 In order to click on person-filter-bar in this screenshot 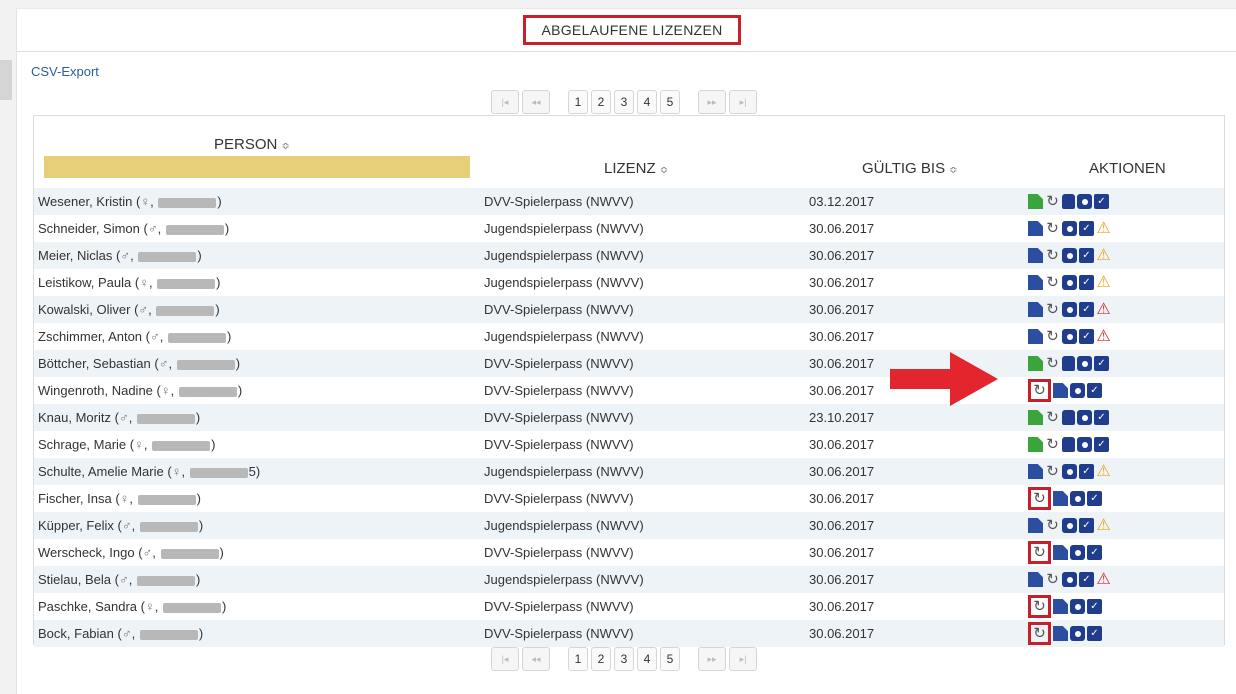, I will do `click(257, 167)`.